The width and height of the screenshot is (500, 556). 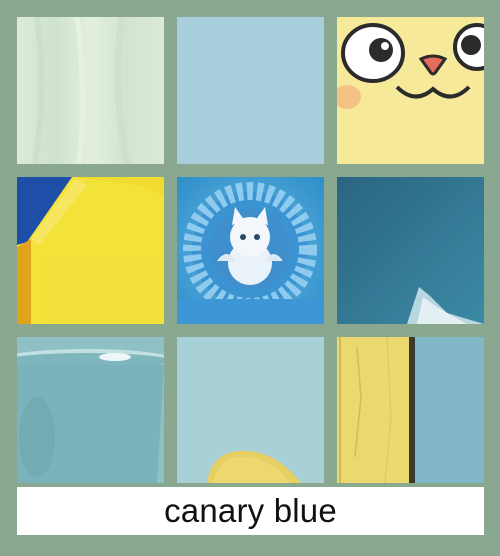 I want to click on teal-wave-image, so click(x=410, y=250).